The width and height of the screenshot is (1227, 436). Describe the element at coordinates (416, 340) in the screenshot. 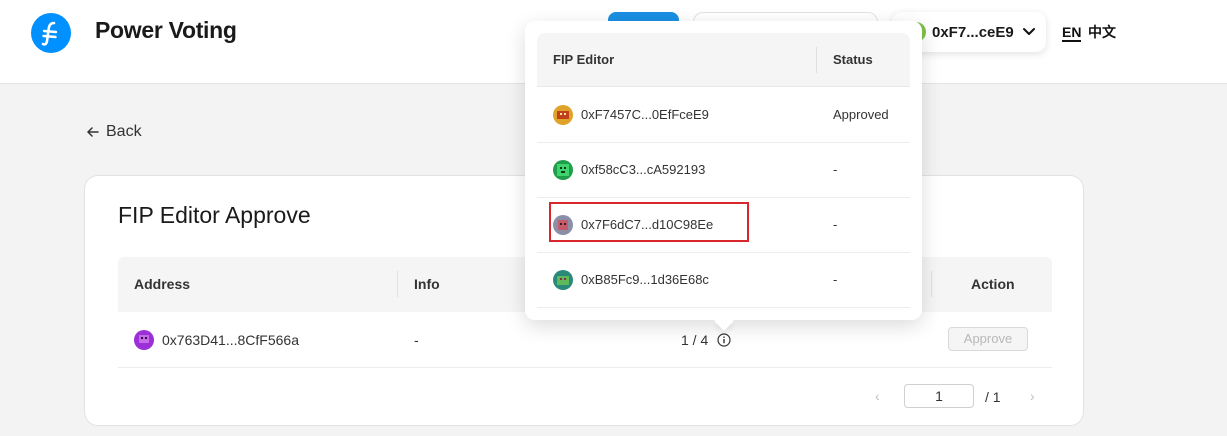

I see `row-info: -` at that location.